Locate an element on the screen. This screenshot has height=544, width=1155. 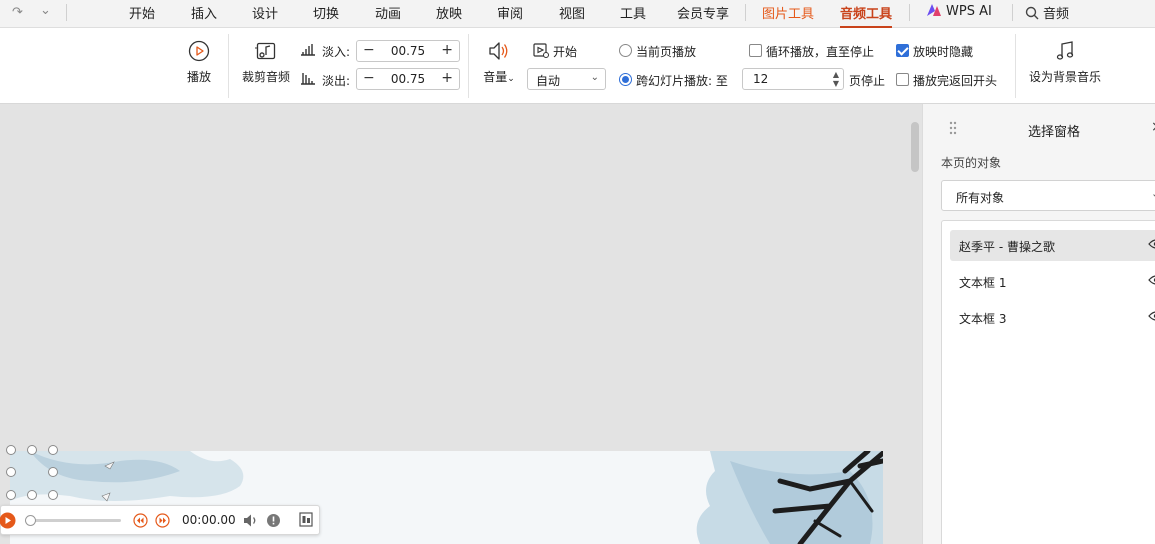
tab-review: 审阅 is located at coordinates (510, 12).